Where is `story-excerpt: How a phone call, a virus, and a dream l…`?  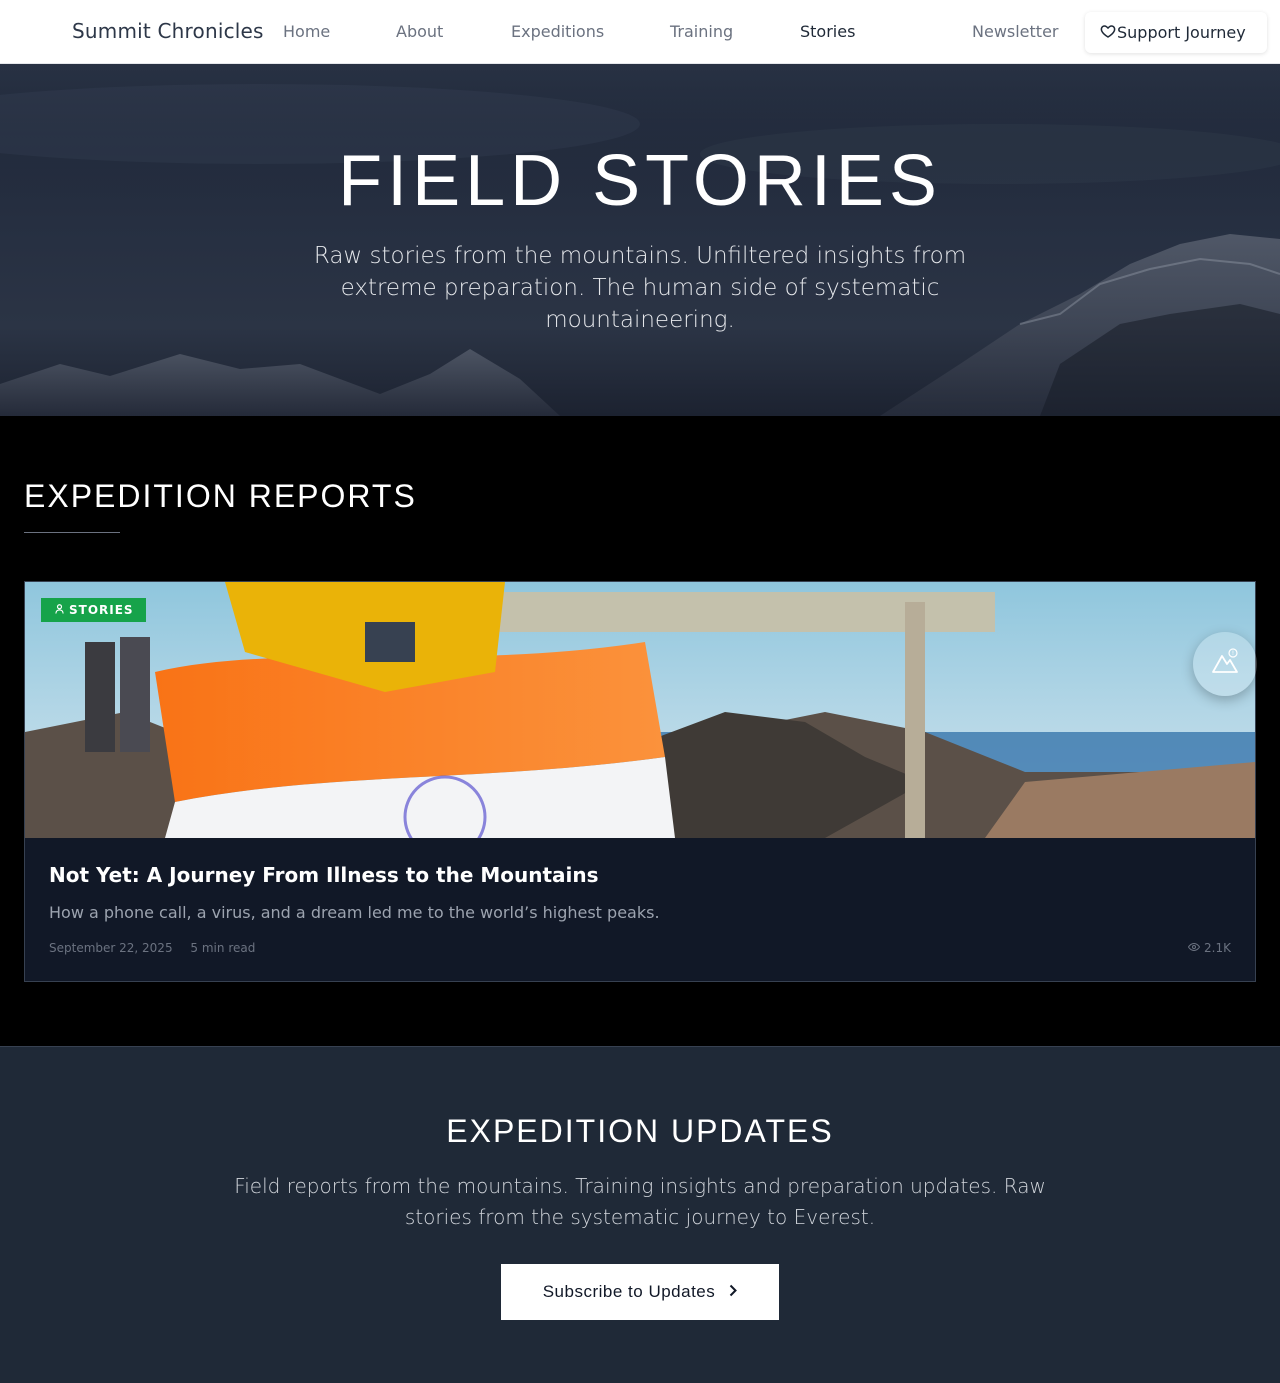 story-excerpt: How a phone call, a virus, and a dream l… is located at coordinates (354, 912).